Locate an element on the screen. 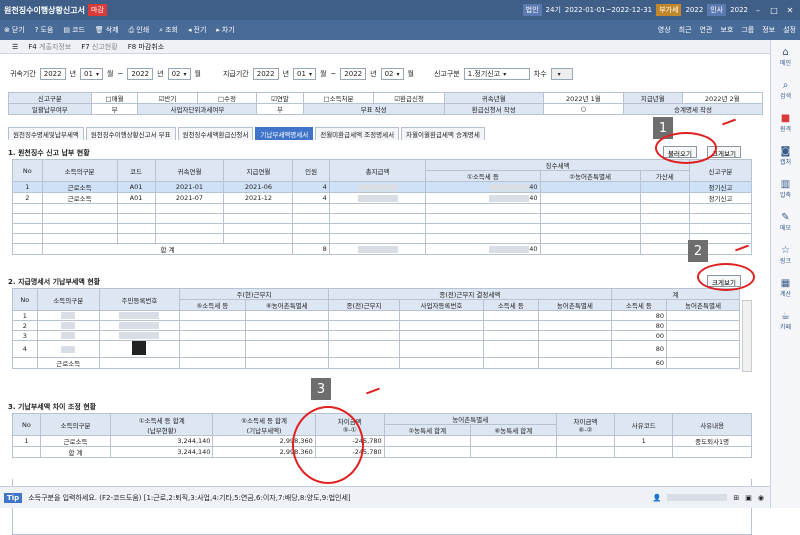  annotation-marker-2: 2 is located at coordinates (698, 251).